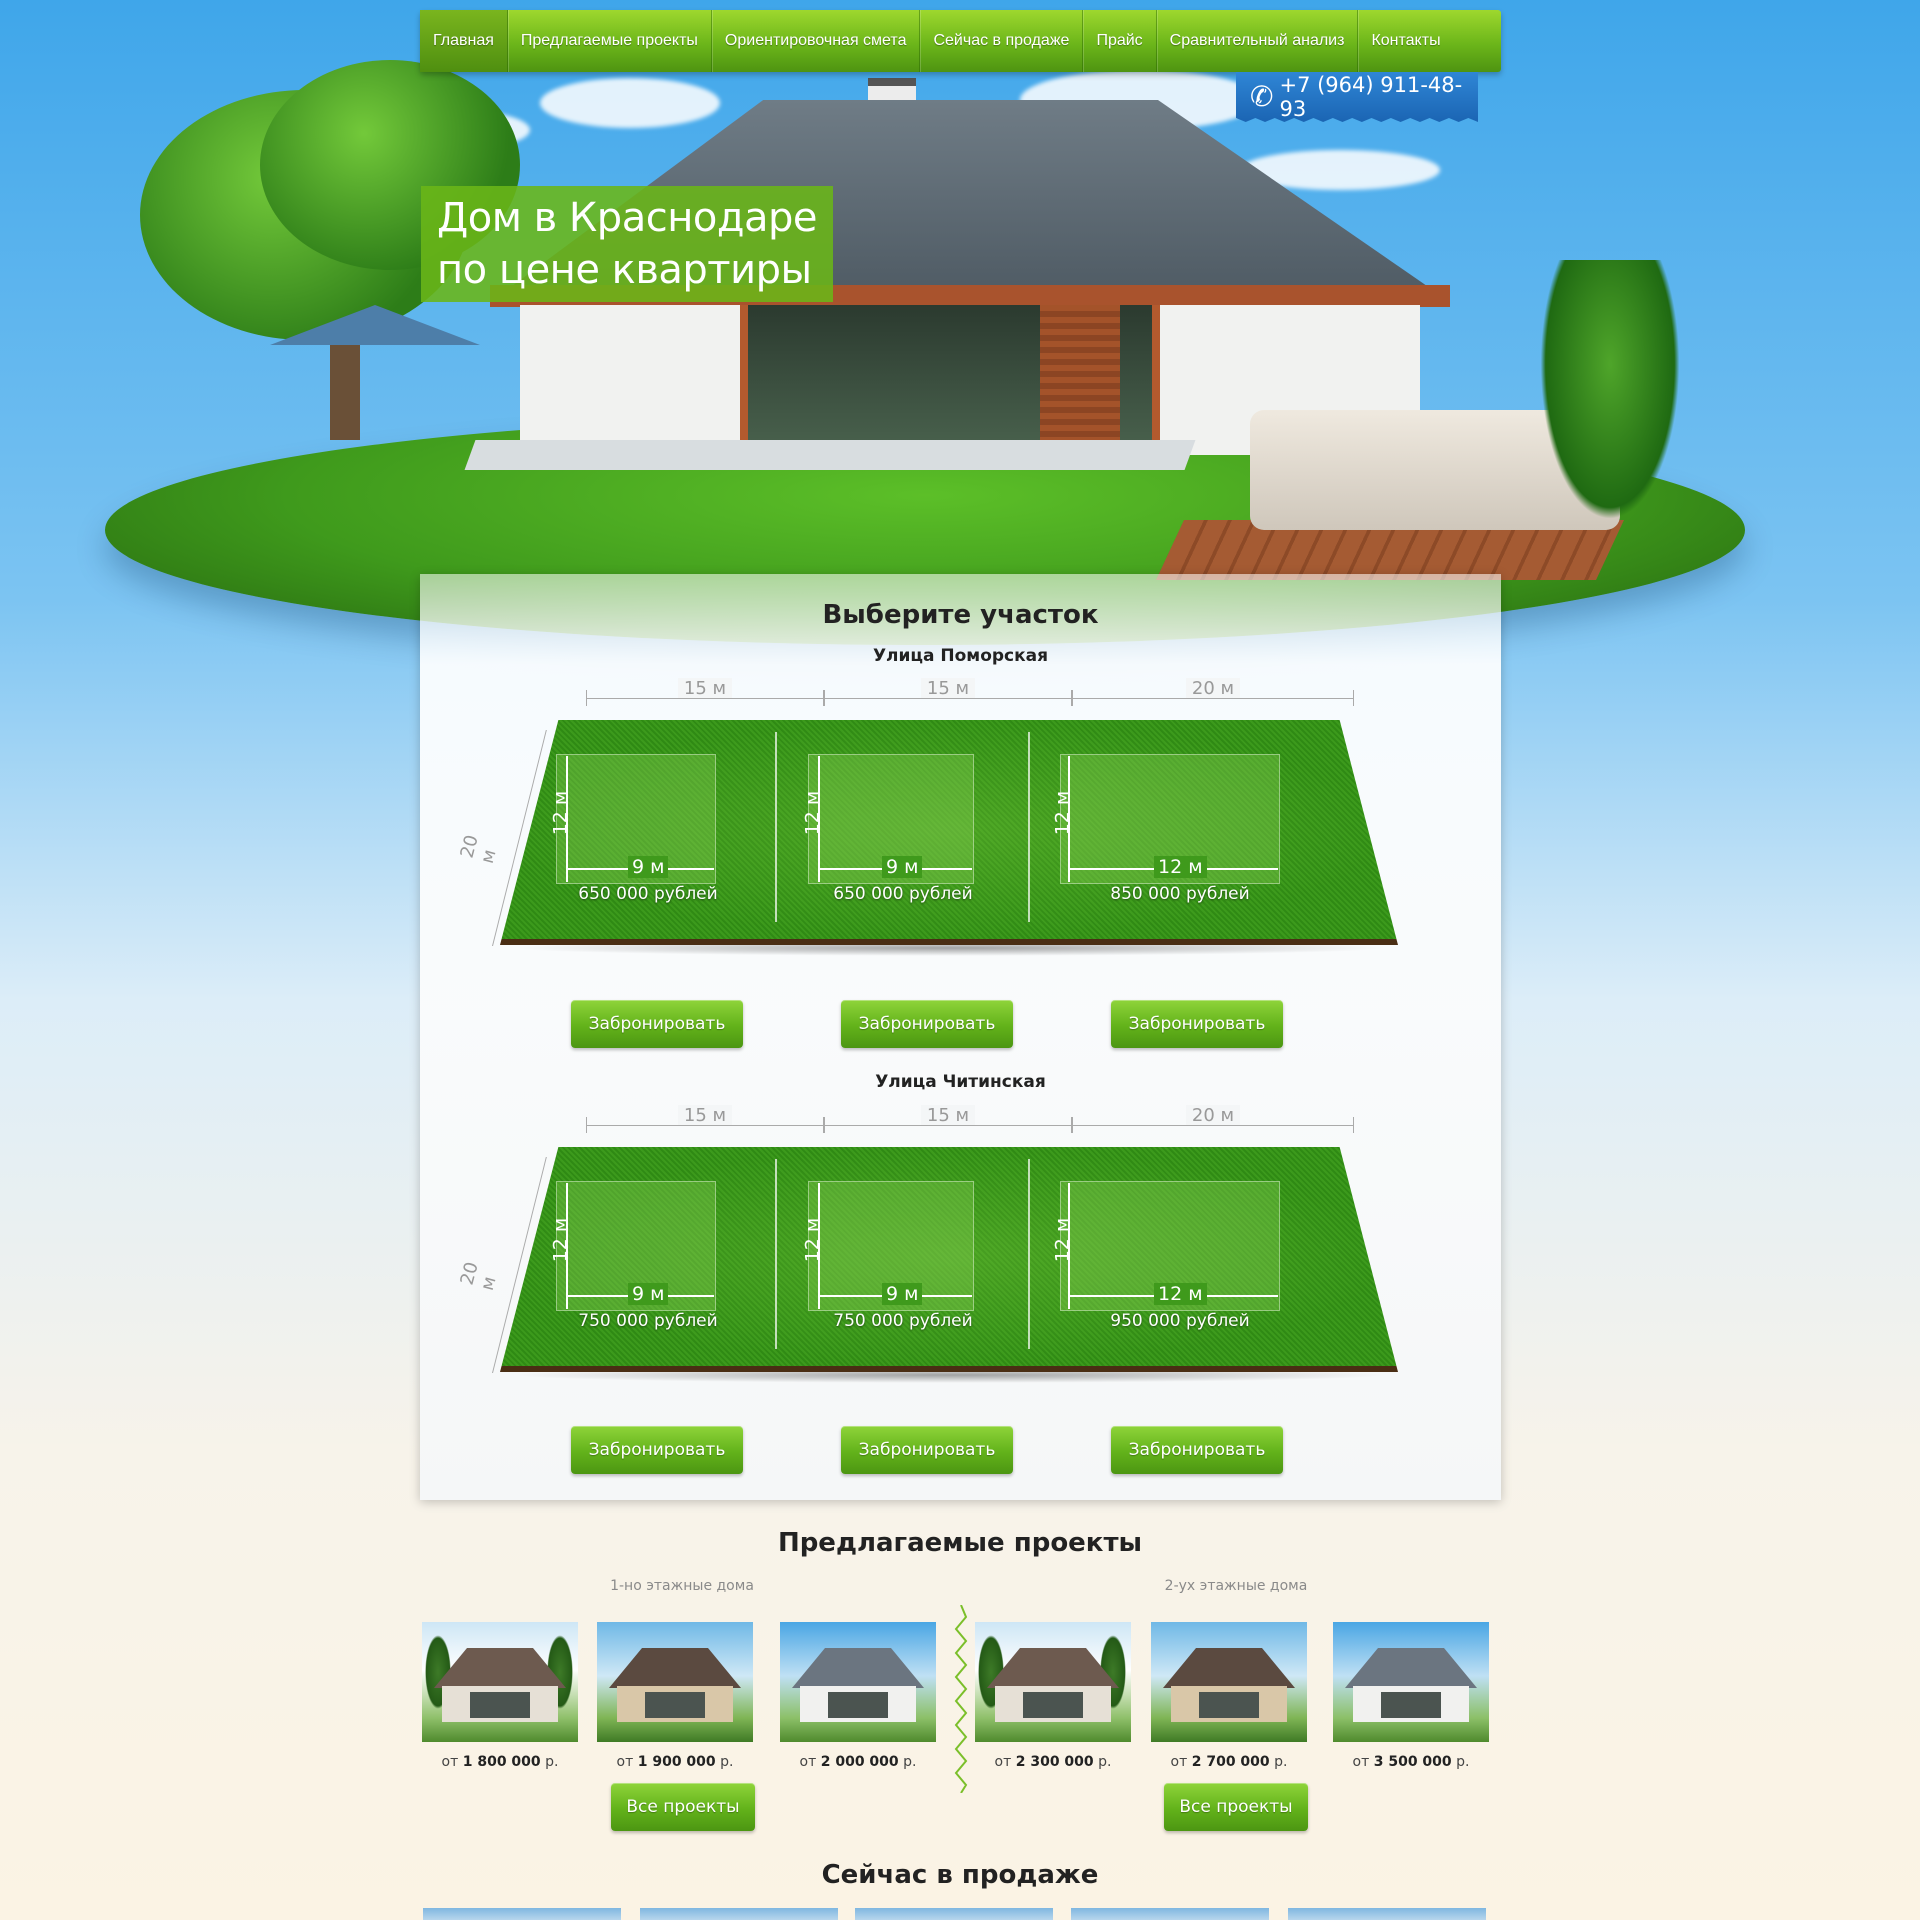 The width and height of the screenshot is (1920, 1920). I want to click on hero-title-line2: по цене квартиры, so click(624, 270).